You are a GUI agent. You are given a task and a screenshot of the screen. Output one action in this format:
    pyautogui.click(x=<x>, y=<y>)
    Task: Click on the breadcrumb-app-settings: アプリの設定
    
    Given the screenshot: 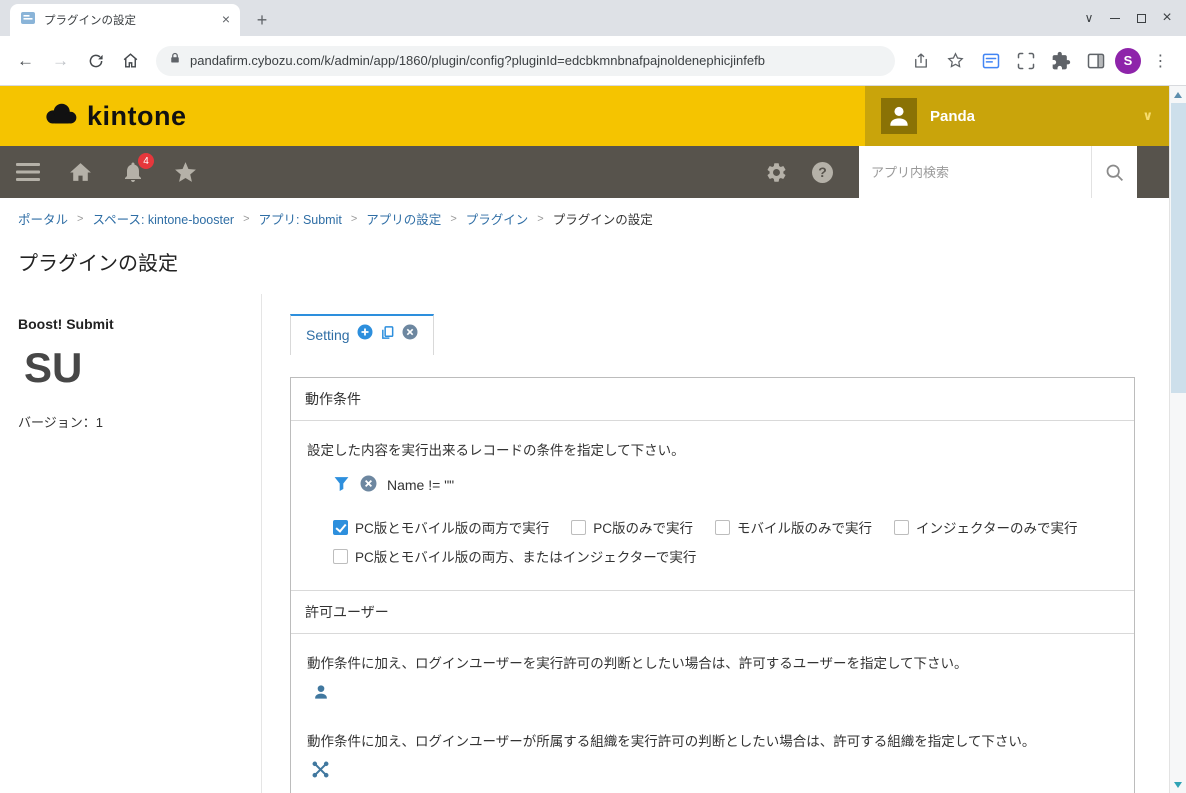 What is the action you would take?
    pyautogui.click(x=403, y=218)
    